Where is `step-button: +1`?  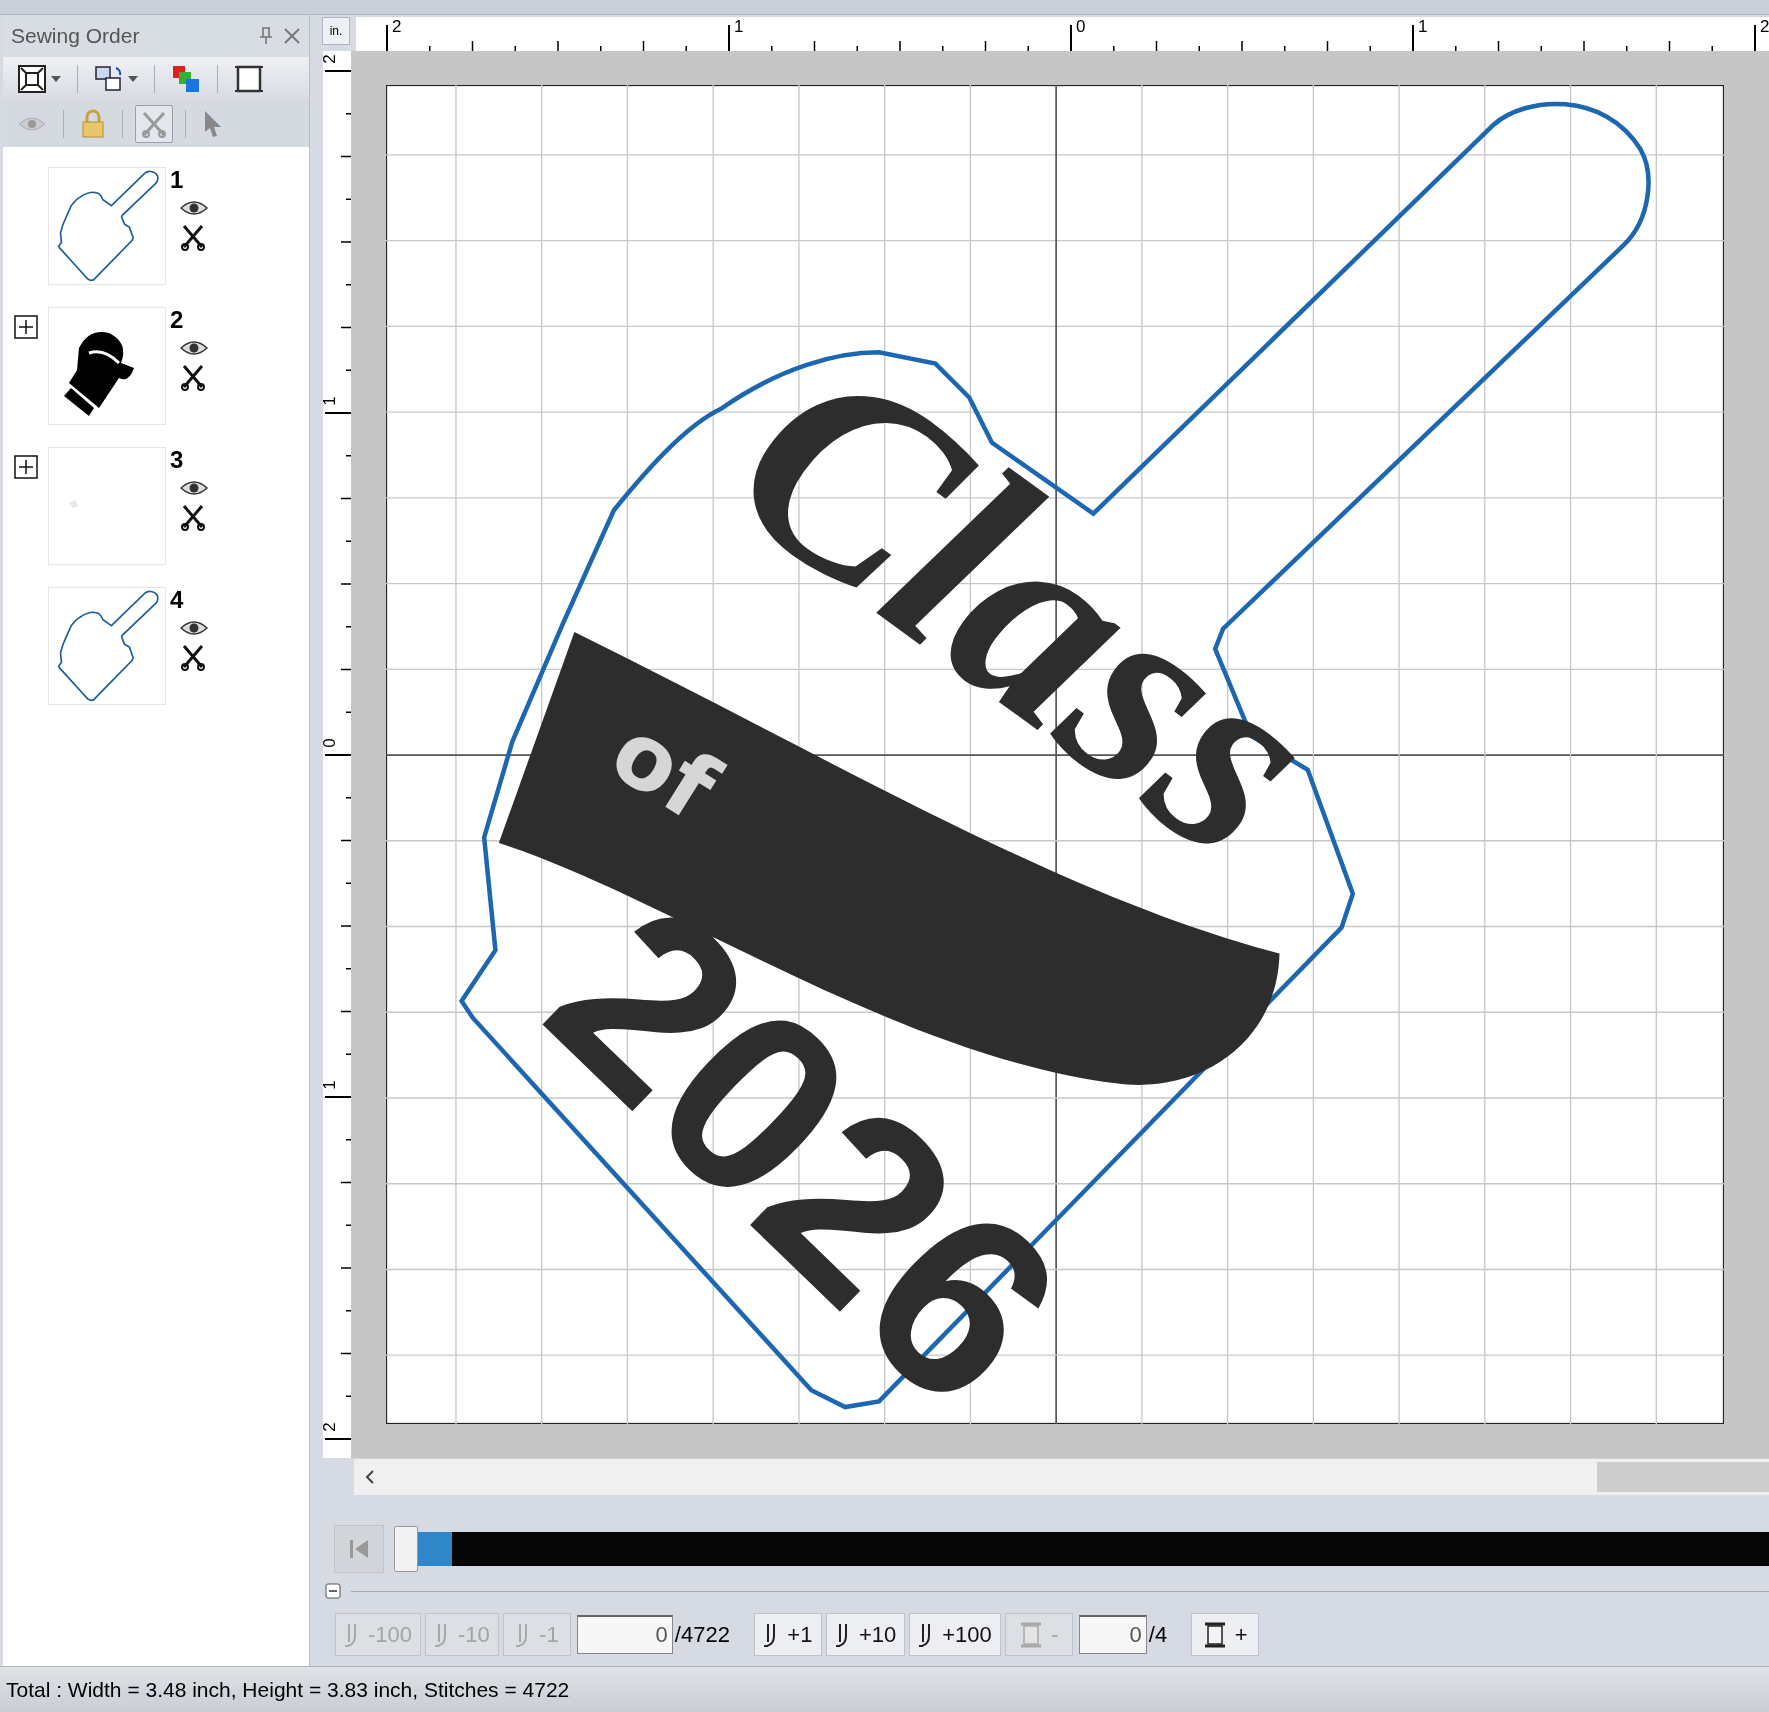
step-button: +1 is located at coordinates (787, 1634).